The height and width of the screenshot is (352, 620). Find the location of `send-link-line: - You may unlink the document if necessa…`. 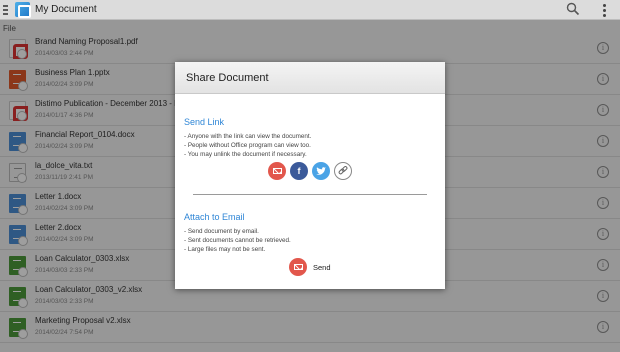

send-link-line: - You may unlink the document if necessa… is located at coordinates (245, 154).